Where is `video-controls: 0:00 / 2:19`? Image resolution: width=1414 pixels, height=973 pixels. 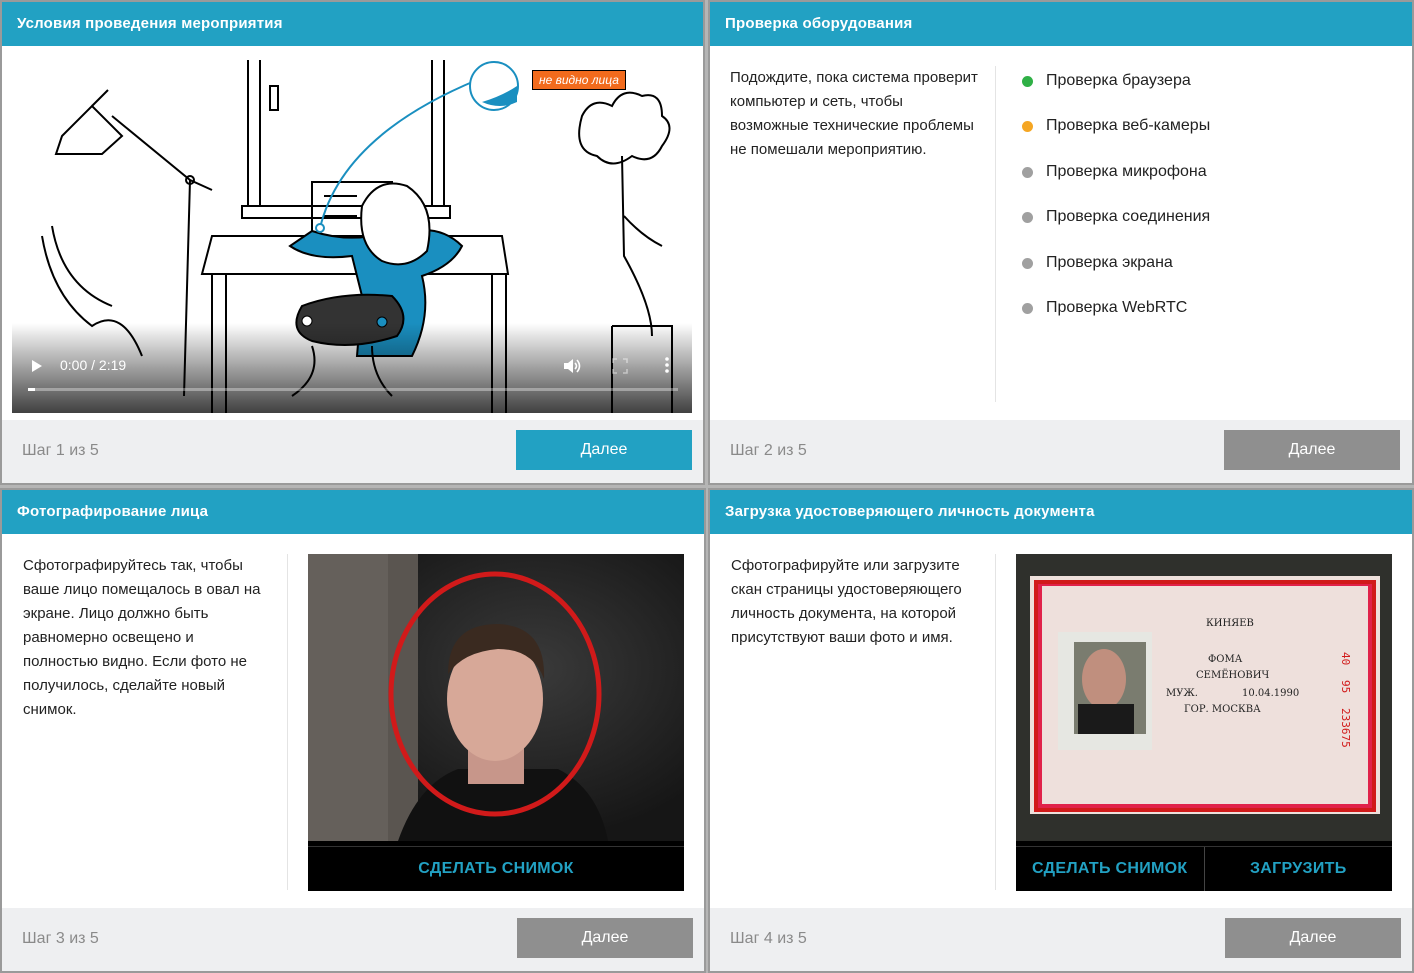 video-controls: 0:00 / 2:19 is located at coordinates (352, 368).